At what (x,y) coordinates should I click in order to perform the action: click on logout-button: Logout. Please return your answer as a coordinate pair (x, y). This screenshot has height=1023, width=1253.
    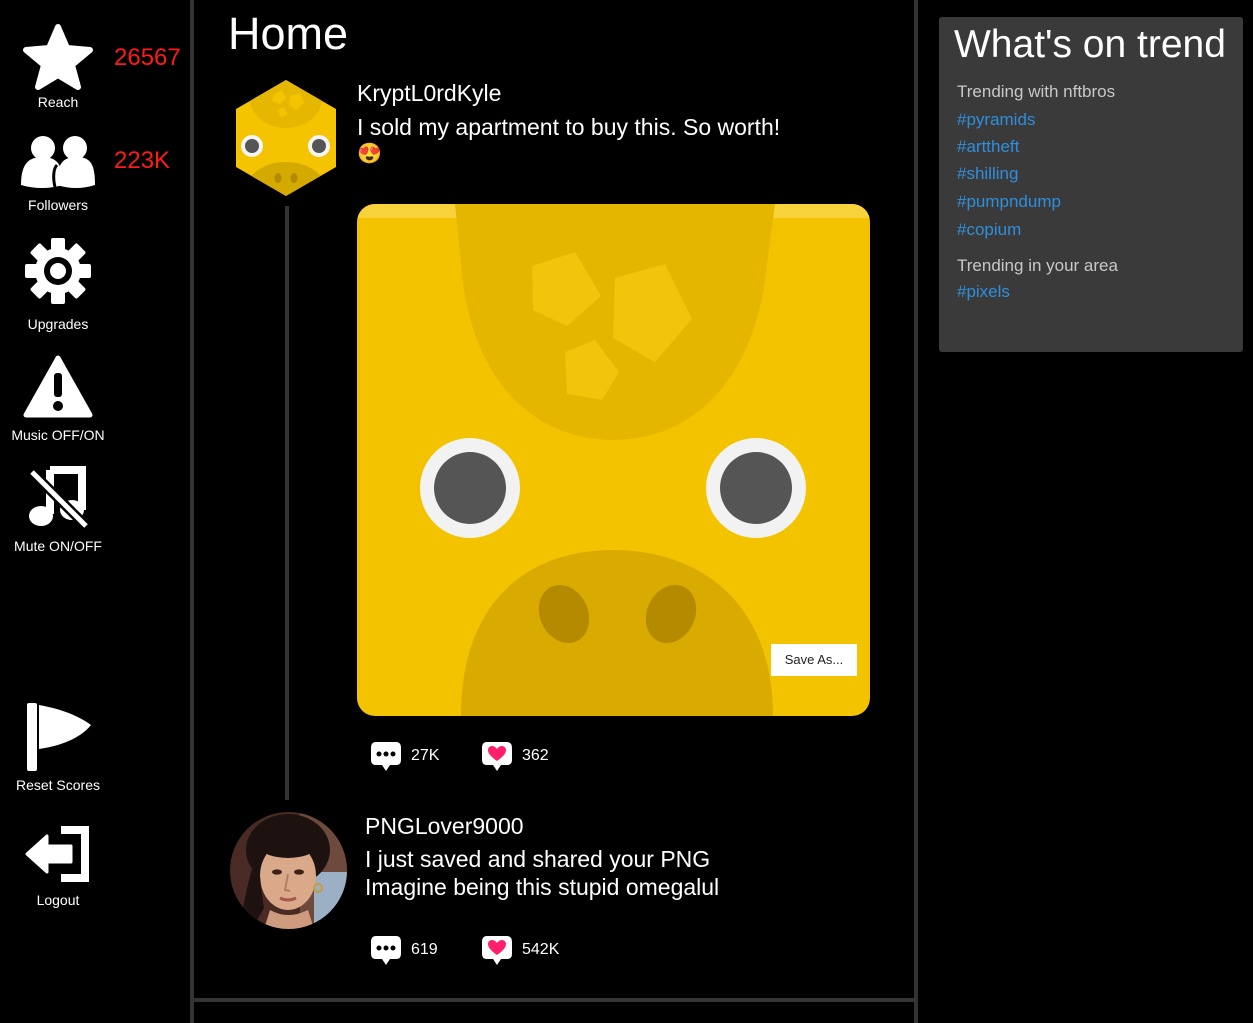
    Looking at the image, I should click on (58, 866).